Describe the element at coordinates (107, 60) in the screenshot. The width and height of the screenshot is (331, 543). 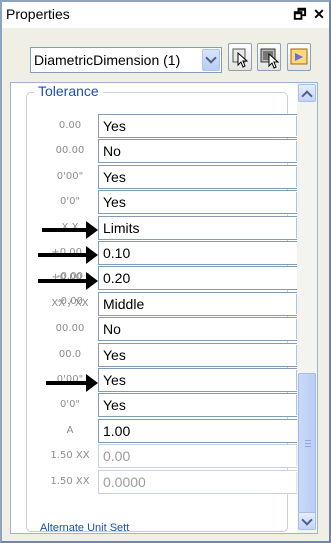
I see `object-type-value: DiametricDimension (1)` at that location.